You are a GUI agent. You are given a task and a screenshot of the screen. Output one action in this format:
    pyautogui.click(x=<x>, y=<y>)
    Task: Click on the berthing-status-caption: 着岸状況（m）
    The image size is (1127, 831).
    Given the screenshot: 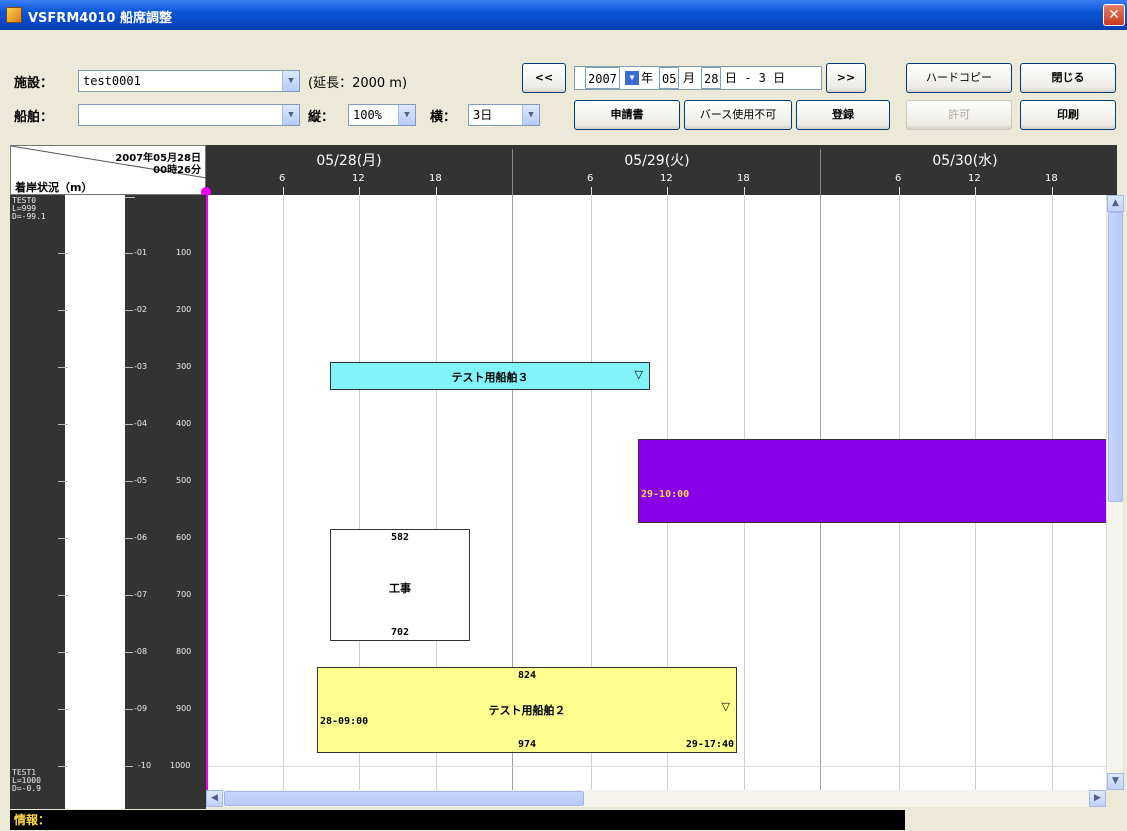 What is the action you would take?
    pyautogui.click(x=54, y=187)
    